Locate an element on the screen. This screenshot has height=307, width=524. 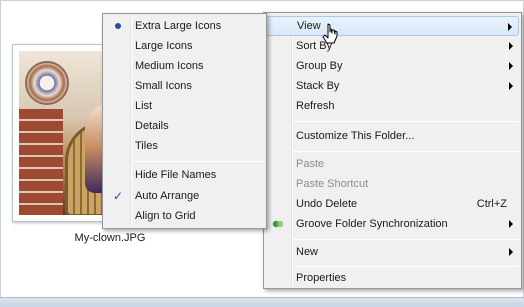
view-option-large-icons: Large Icons is located at coordinates (184, 46).